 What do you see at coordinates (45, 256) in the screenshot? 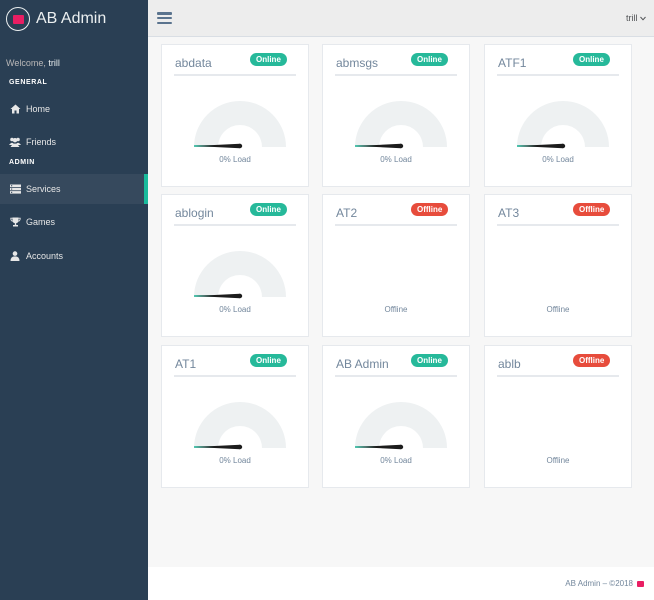
I see `sidebar-item-label: Accounts` at bounding box center [45, 256].